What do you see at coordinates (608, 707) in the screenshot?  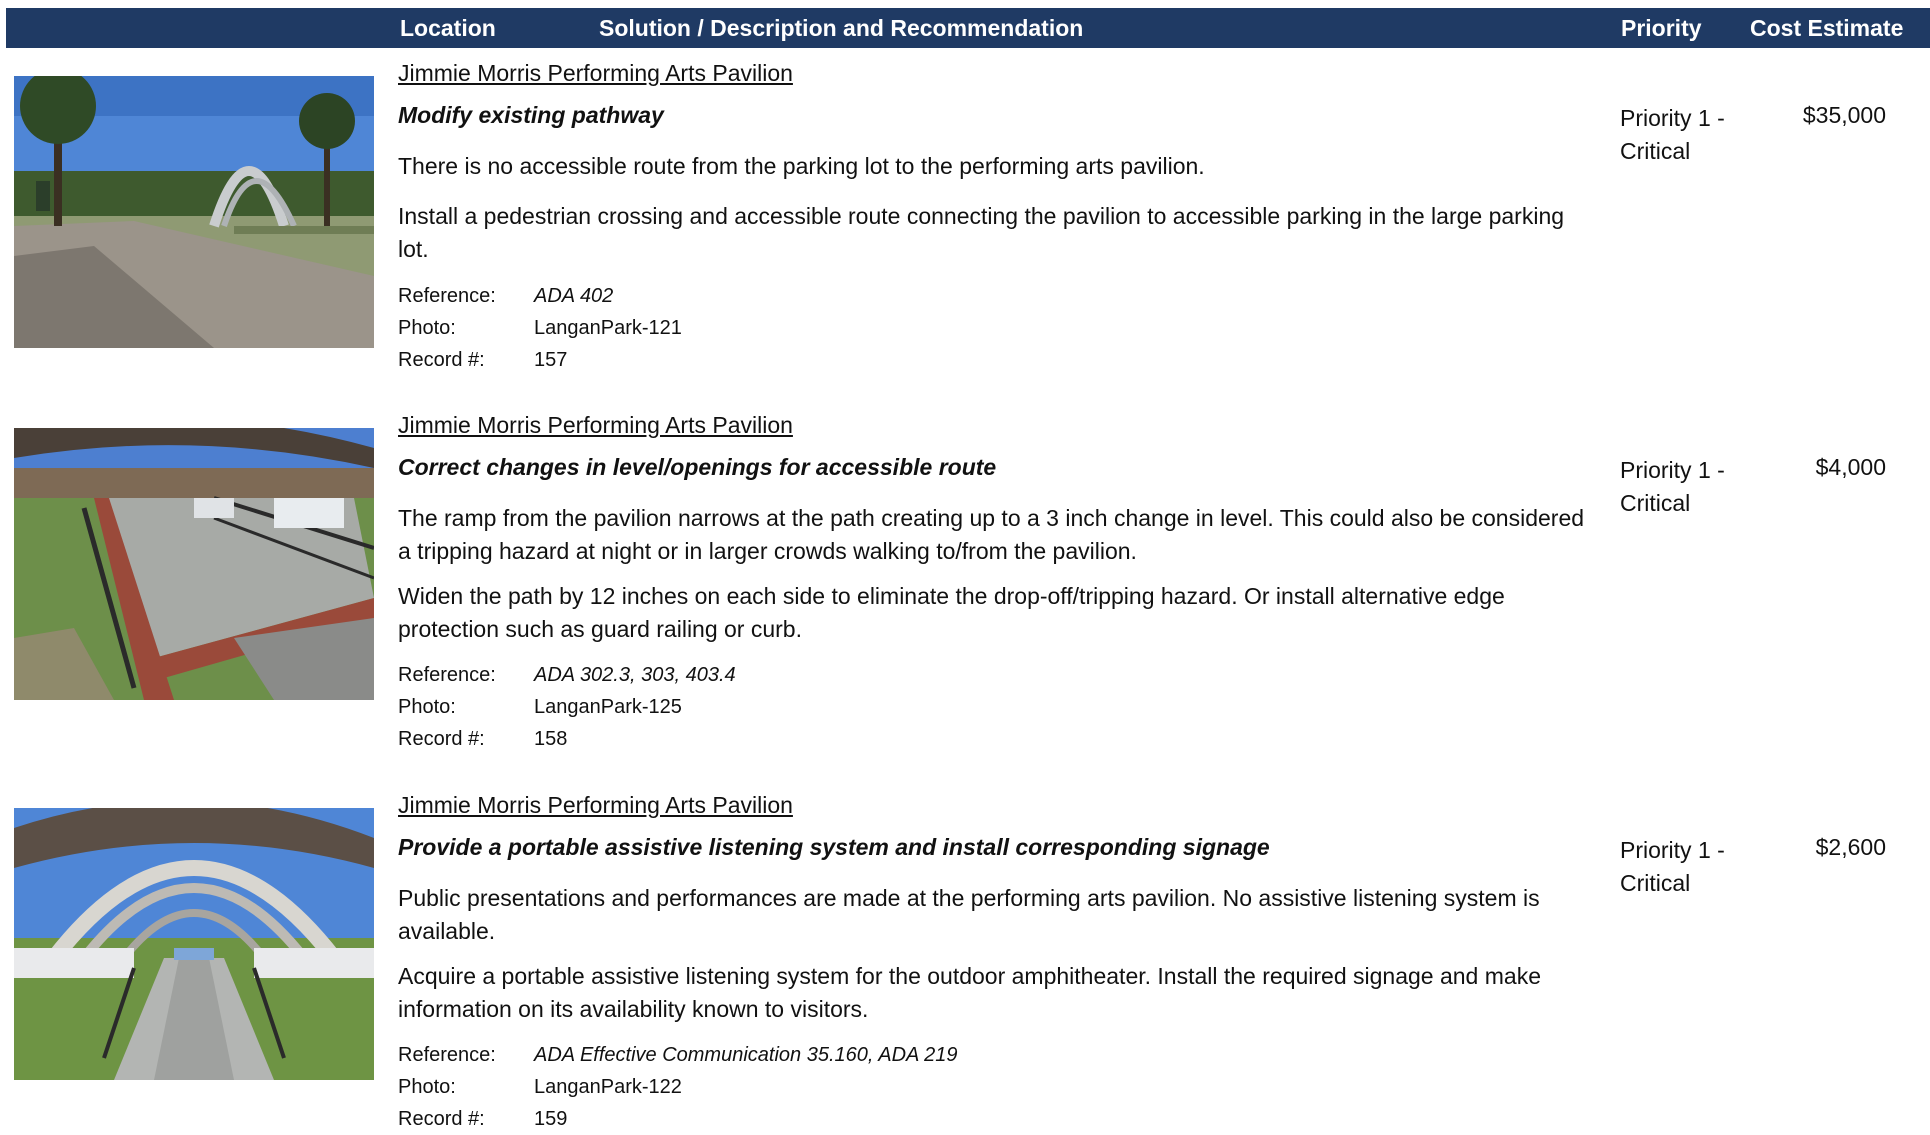 I see `photo-value: LanganPark-125` at bounding box center [608, 707].